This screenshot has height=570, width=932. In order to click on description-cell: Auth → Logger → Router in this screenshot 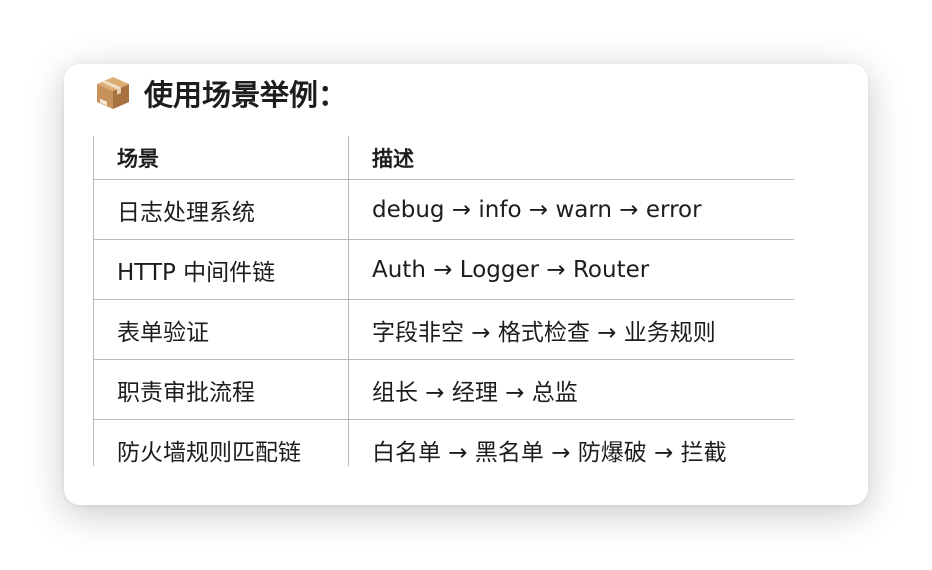, I will do `click(571, 269)`.